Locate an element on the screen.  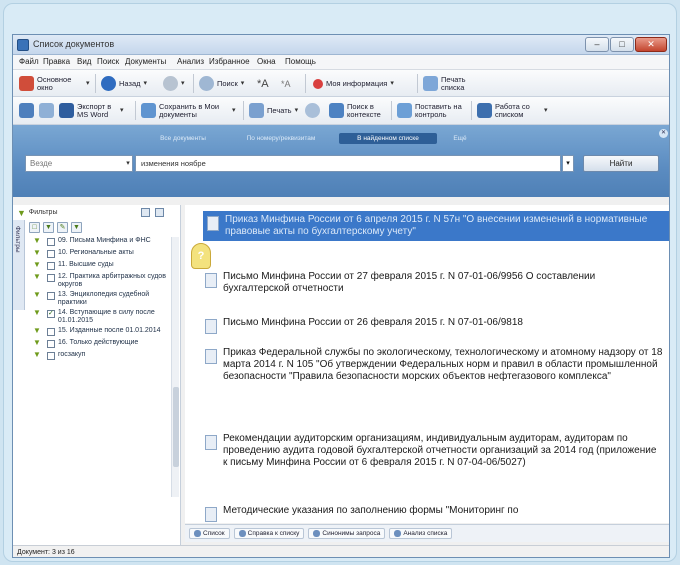
forward-button: ▾ is located at coordinates (174, 83).